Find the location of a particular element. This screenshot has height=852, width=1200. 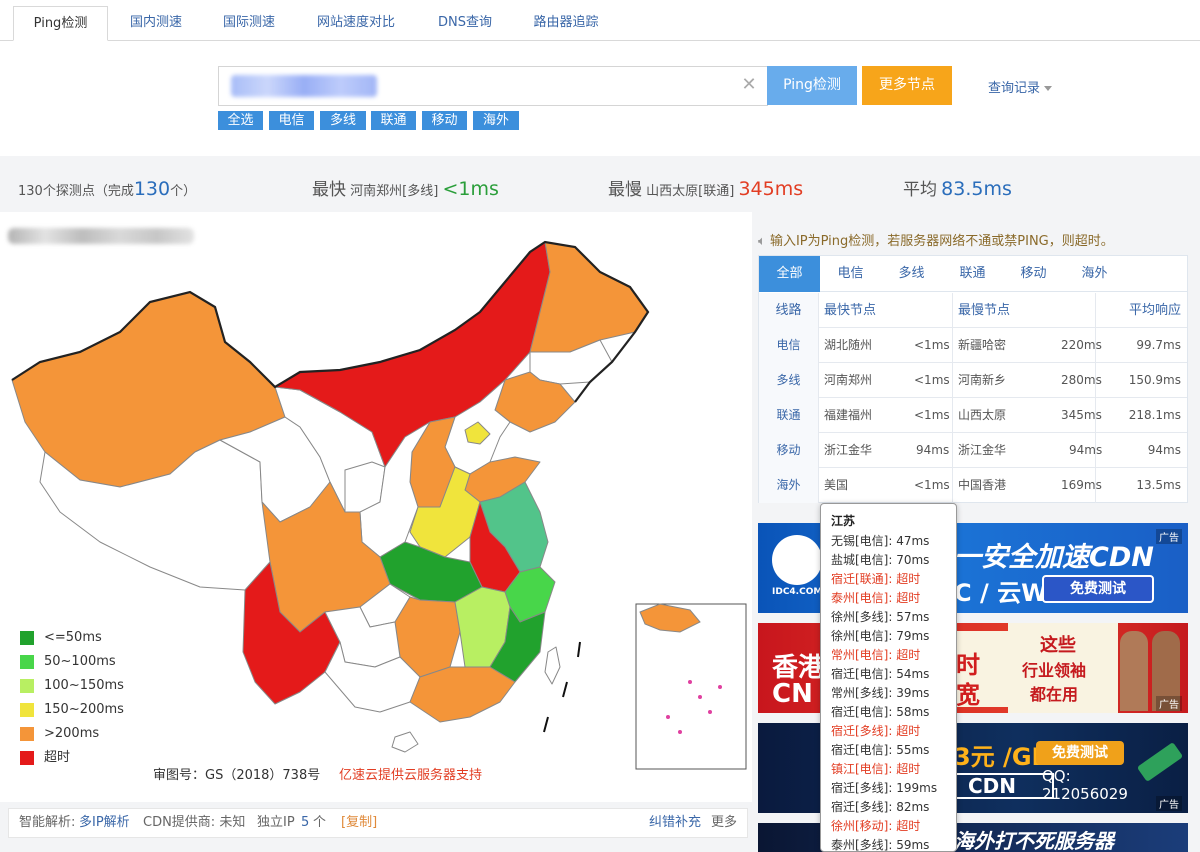

sponsor-link: 亿速云提供云服务器支持 is located at coordinates (410, 773).